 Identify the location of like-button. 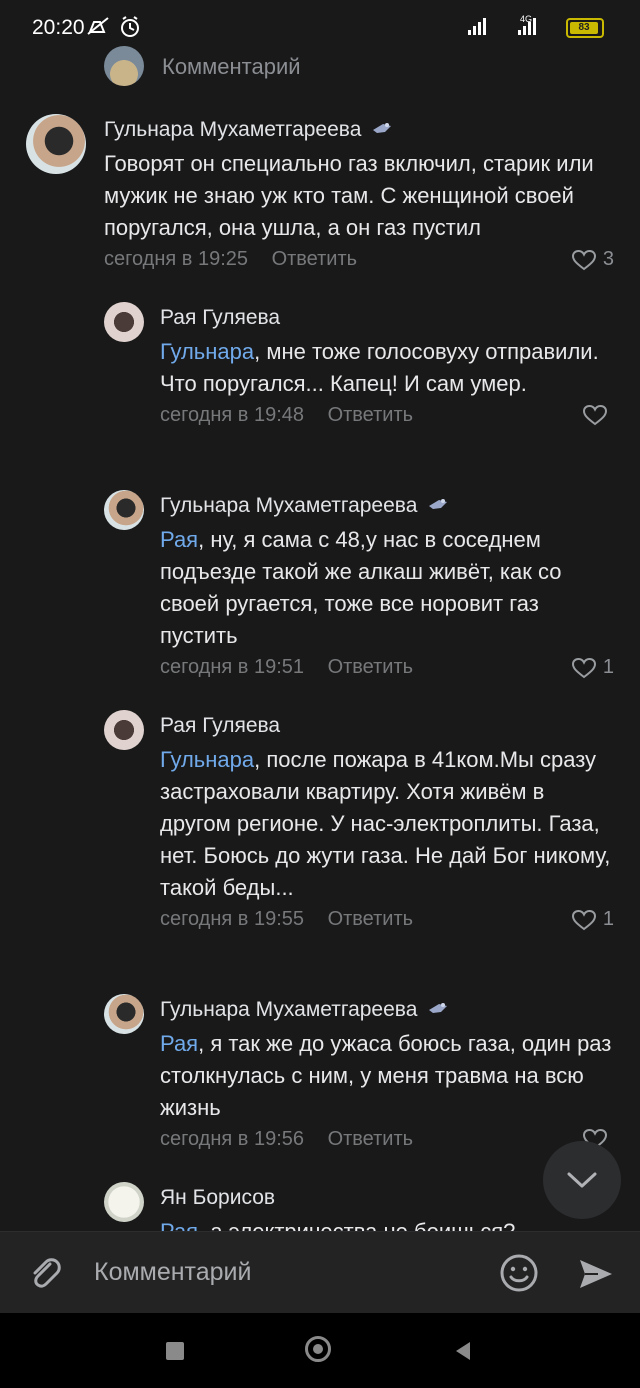
(598, 415).